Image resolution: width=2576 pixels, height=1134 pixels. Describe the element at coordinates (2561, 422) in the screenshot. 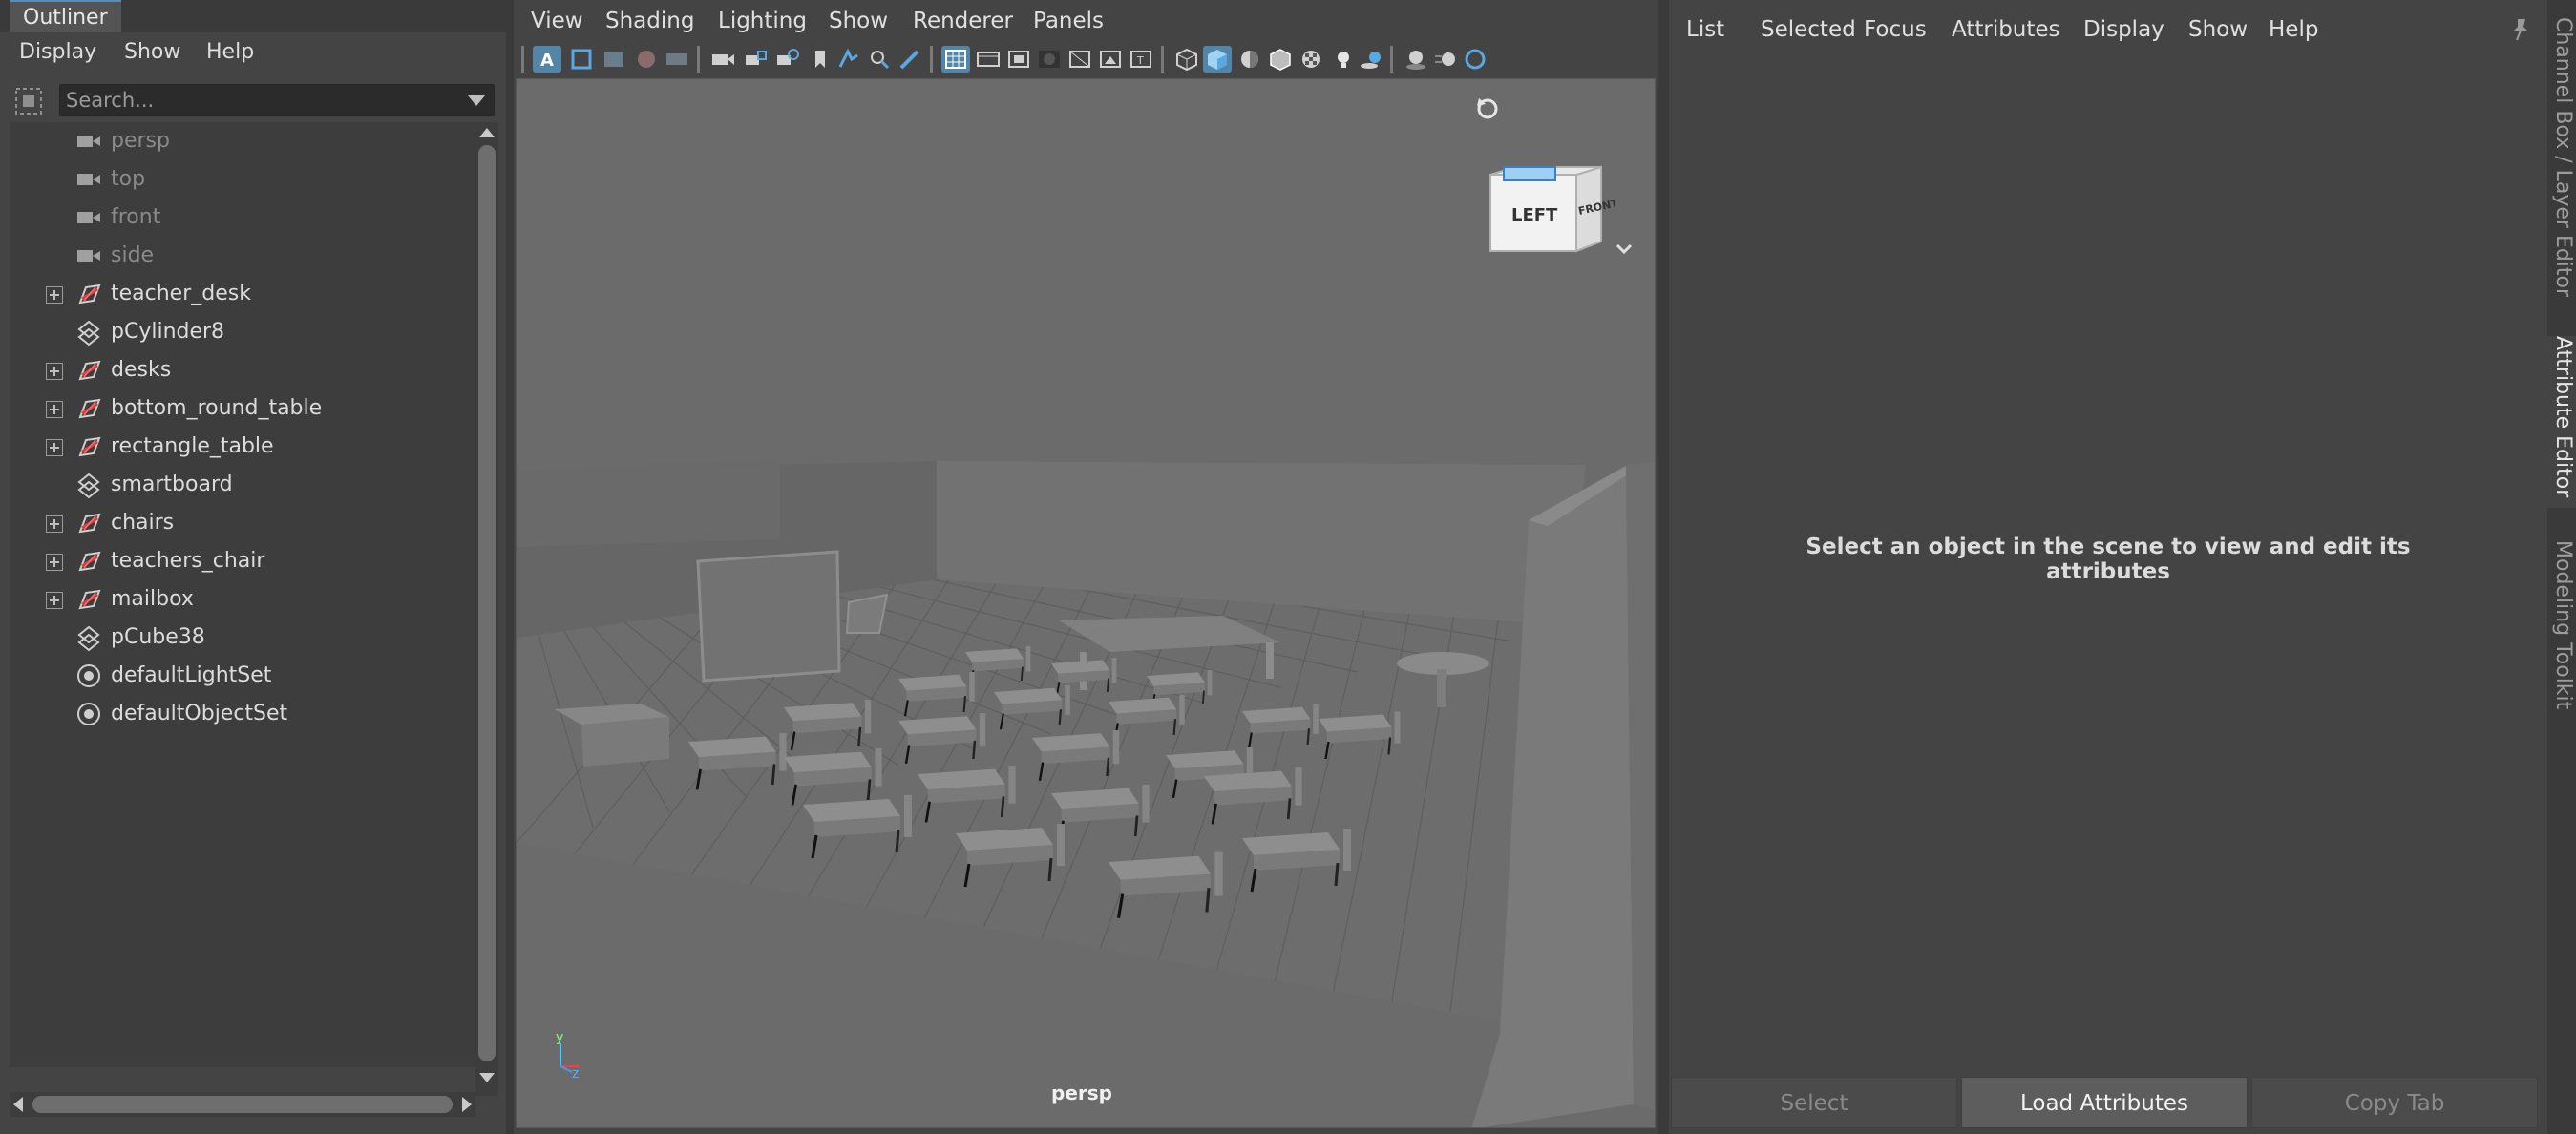

I see `tab-attribute-editor: Attribute Editor` at that location.